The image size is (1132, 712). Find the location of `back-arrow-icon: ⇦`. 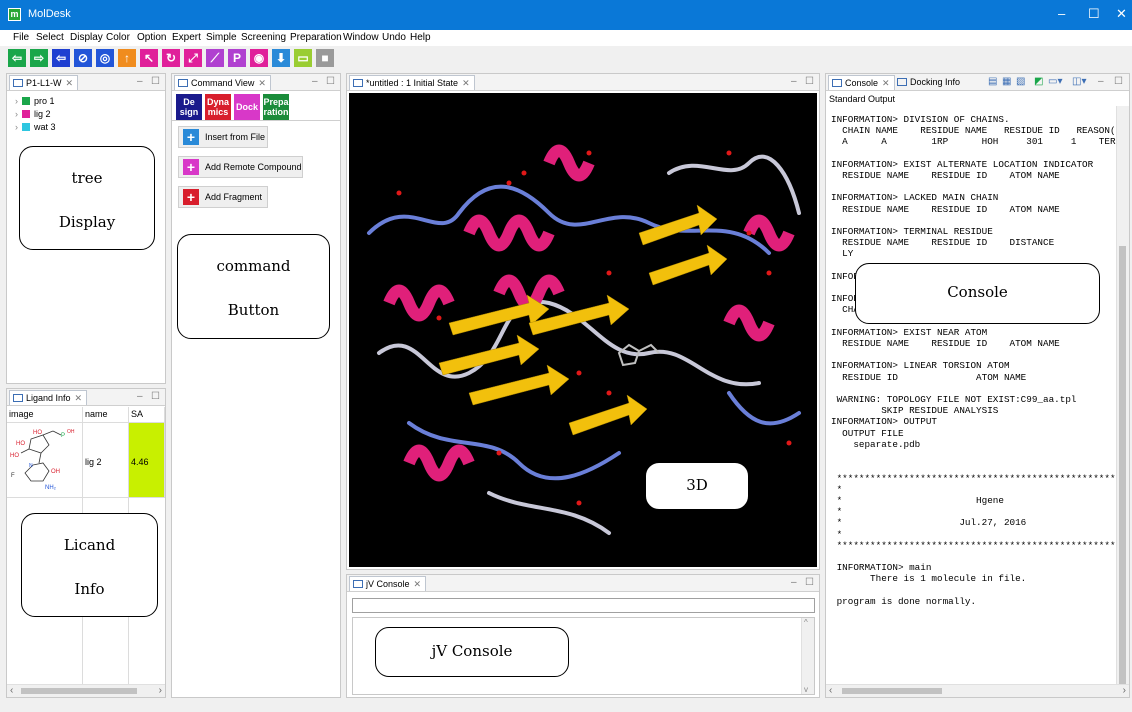

back-arrow-icon: ⇦ is located at coordinates (17, 58).